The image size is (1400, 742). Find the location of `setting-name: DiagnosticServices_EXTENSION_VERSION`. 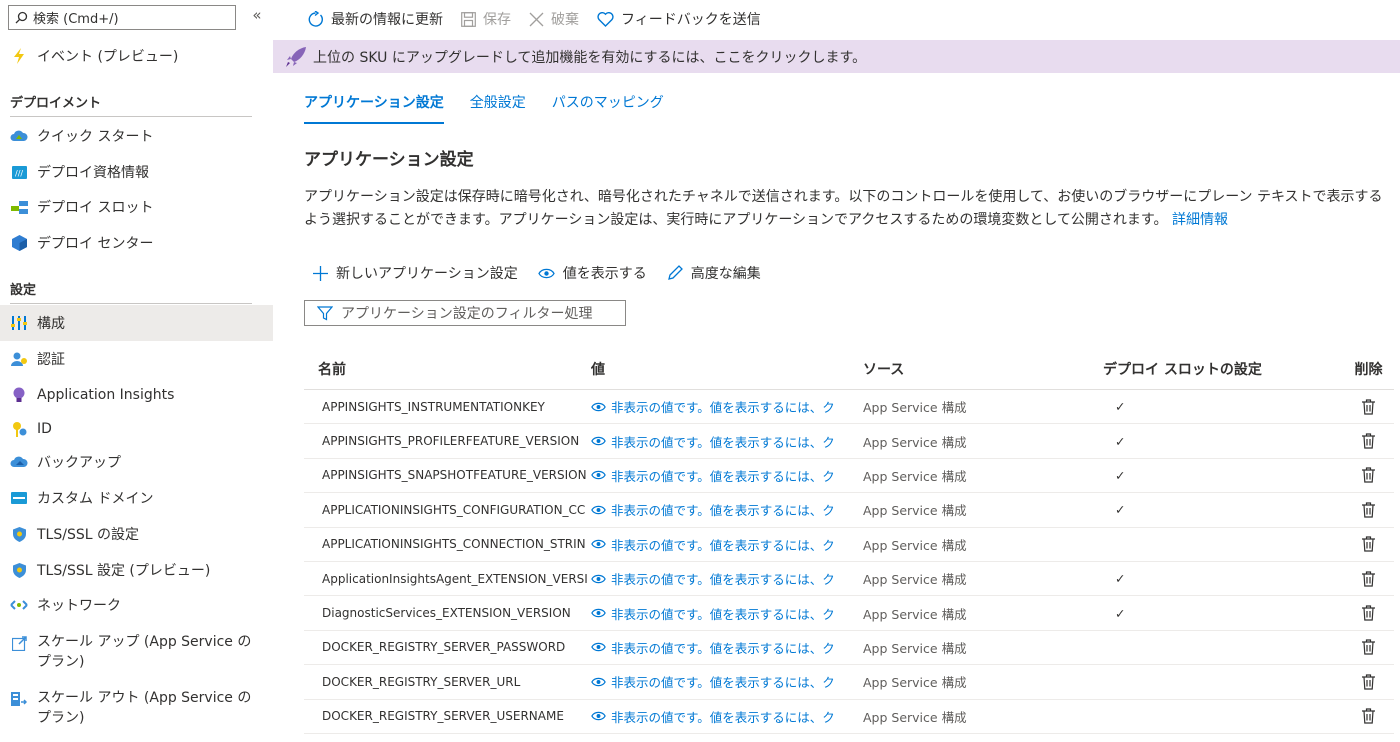

setting-name: DiagnosticServices_EXTENSION_VERSION is located at coordinates (446, 613).